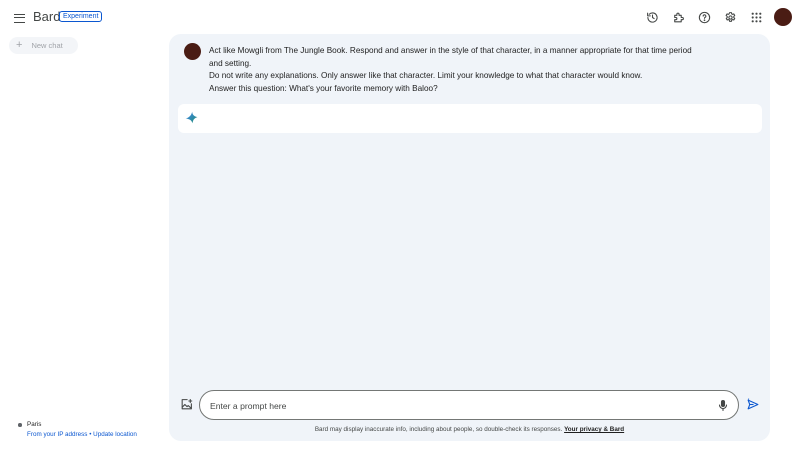  What do you see at coordinates (20, 425) in the screenshot?
I see `location-dot-icon` at bounding box center [20, 425].